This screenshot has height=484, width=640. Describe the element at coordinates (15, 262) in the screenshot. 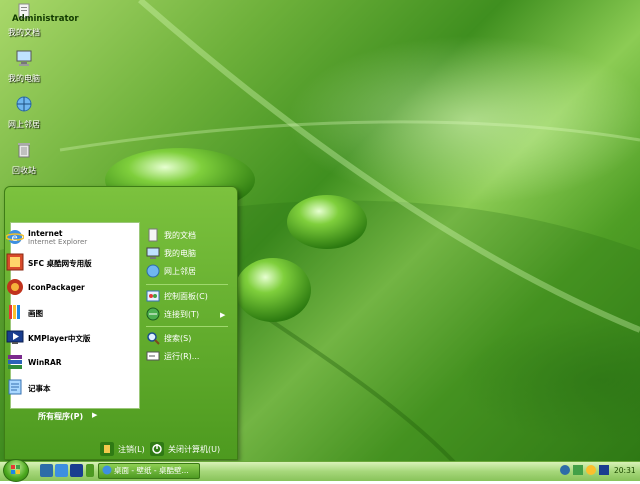

I see `sfc-icon` at that location.